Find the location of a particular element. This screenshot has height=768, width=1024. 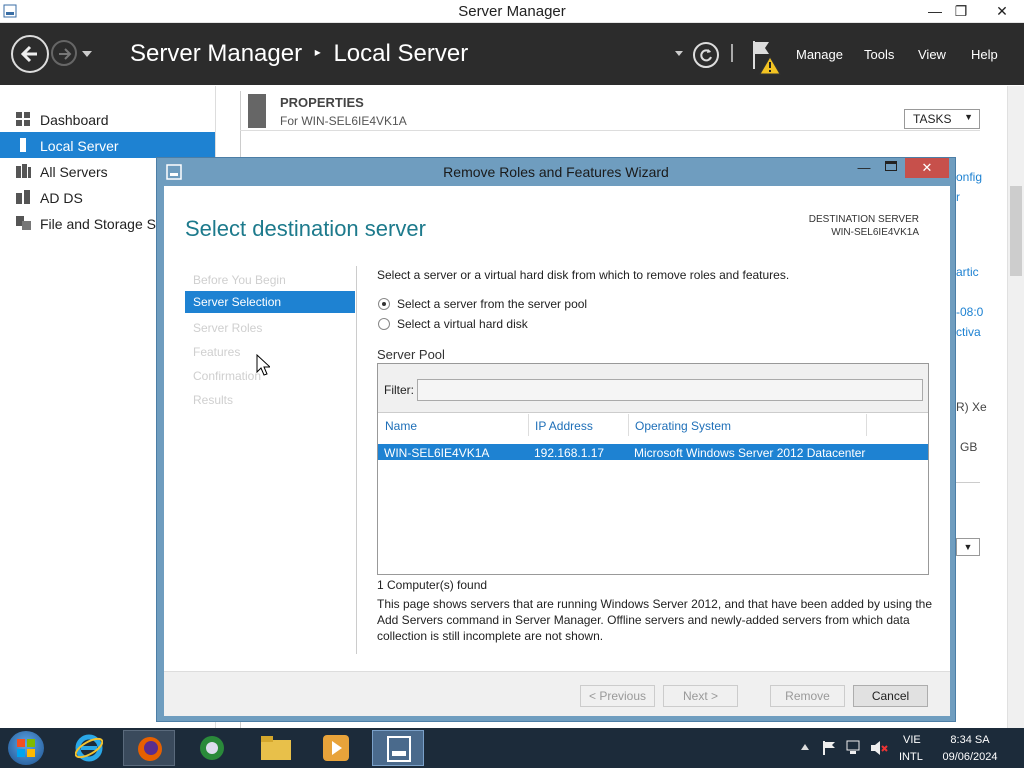

back-button is located at coordinates (30, 54).